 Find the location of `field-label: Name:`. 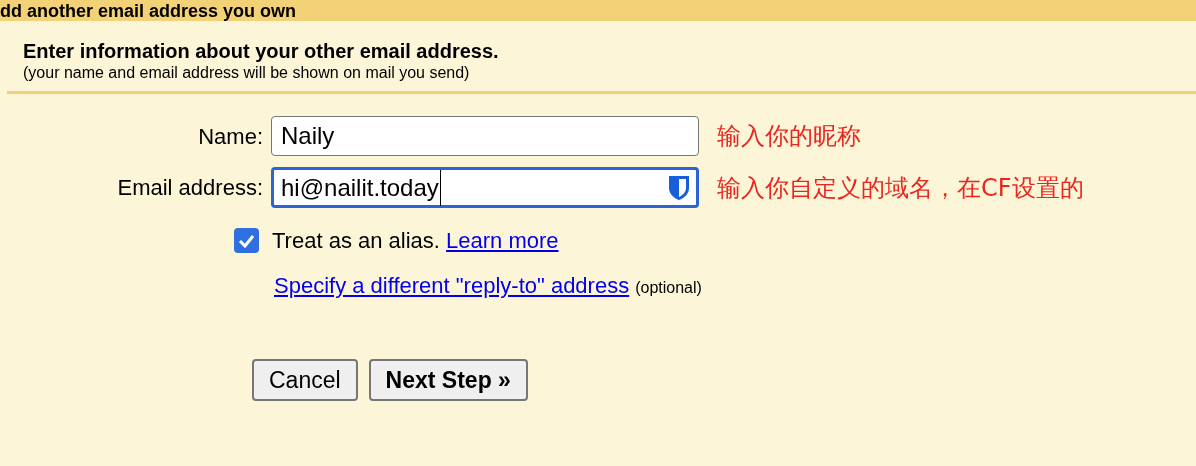

field-label: Name: is located at coordinates (230, 136).